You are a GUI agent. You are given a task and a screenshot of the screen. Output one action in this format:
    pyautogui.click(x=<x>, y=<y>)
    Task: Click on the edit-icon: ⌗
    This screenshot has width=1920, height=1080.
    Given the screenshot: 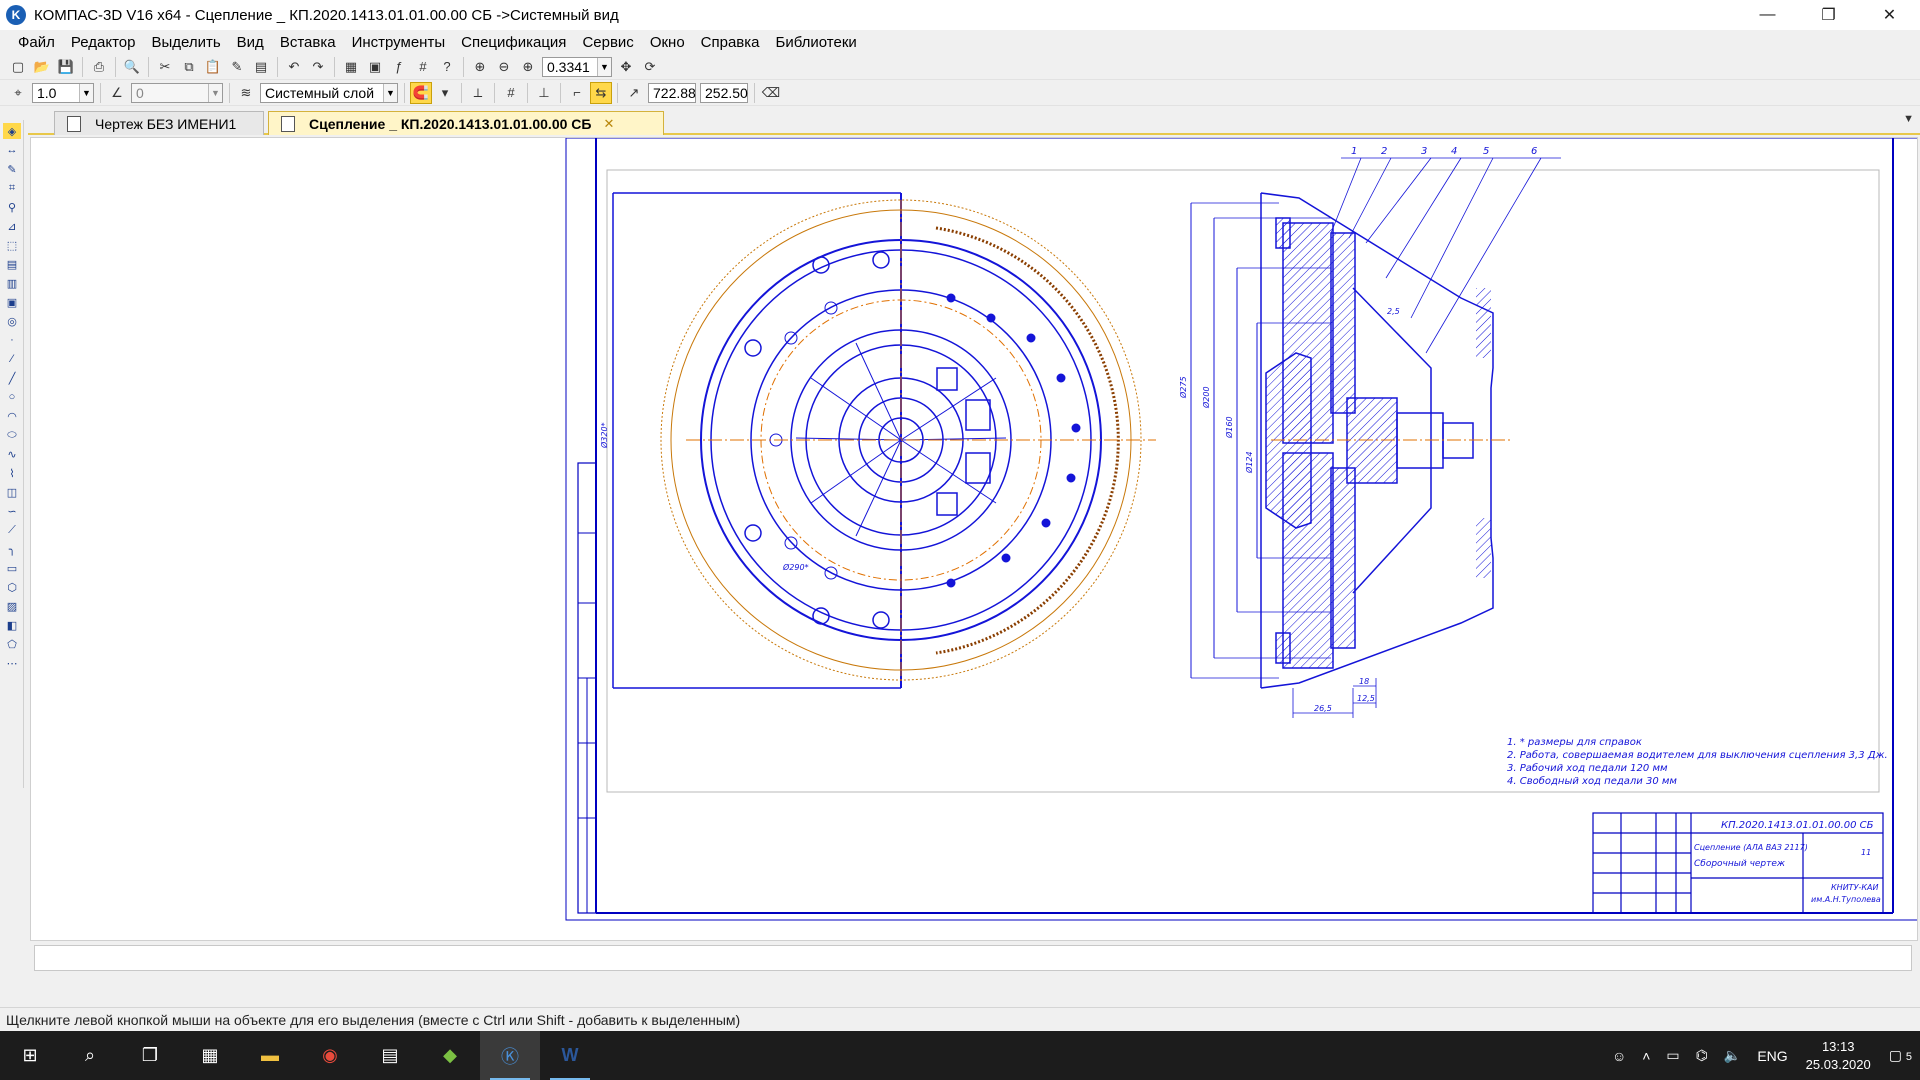 What is the action you would take?
    pyautogui.click(x=12, y=188)
    